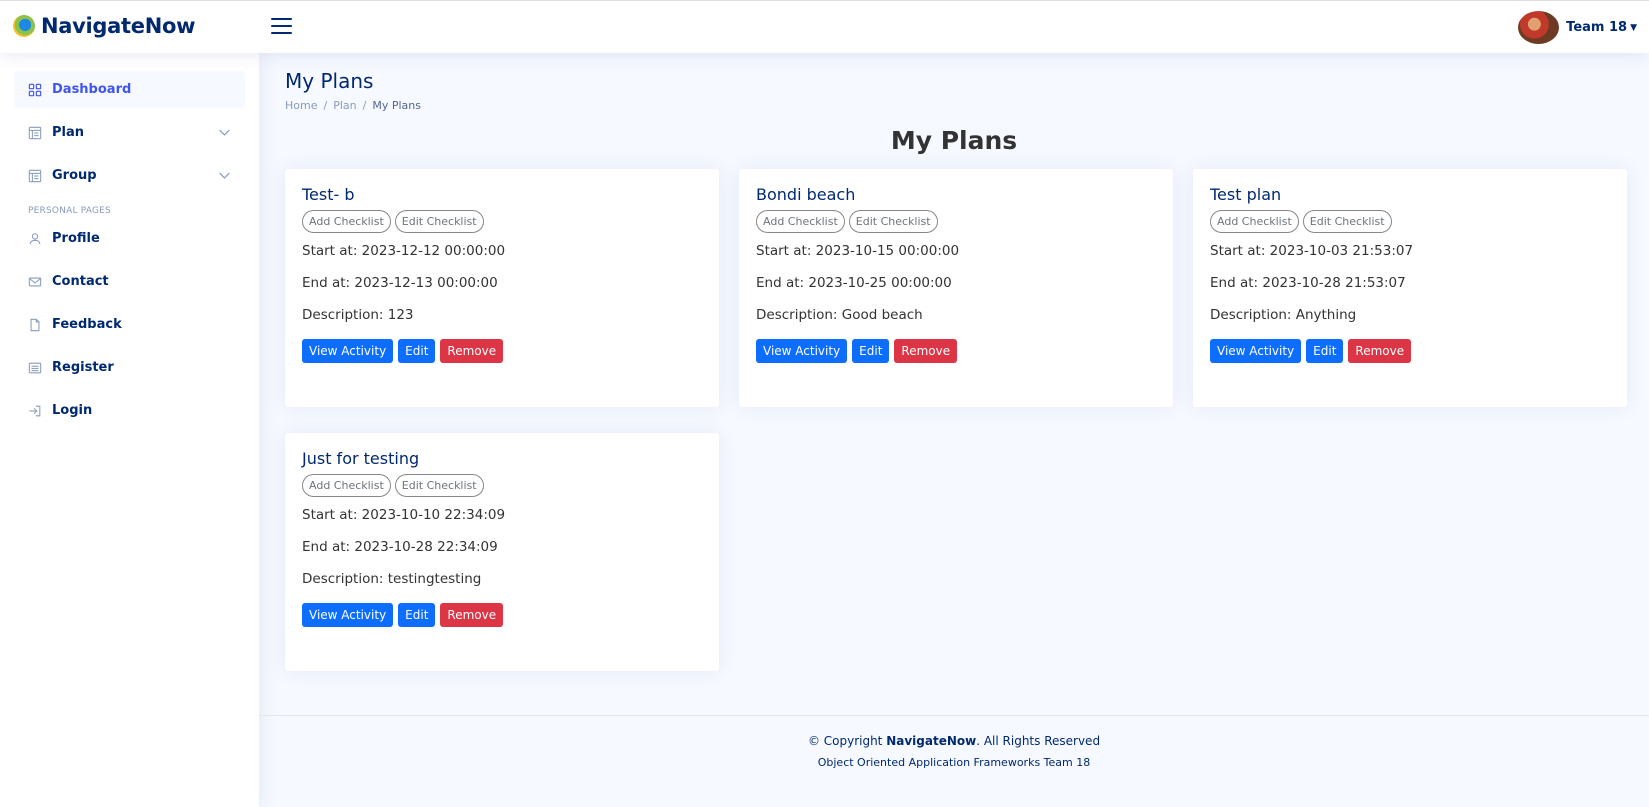  Describe the element at coordinates (392, 579) in the screenshot. I see `plan-description: Description: testingtesting` at that location.